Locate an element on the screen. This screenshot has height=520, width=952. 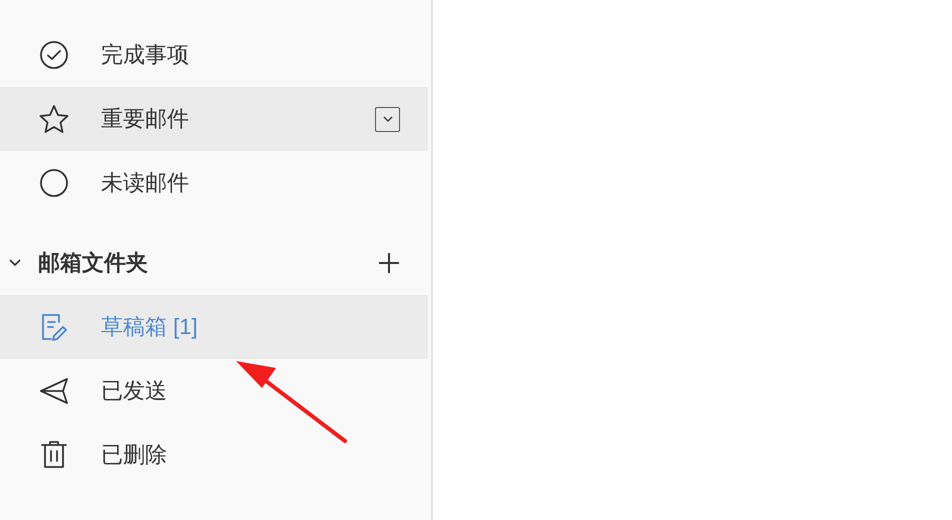
folder-label: 重要邮件 is located at coordinates (145, 119).